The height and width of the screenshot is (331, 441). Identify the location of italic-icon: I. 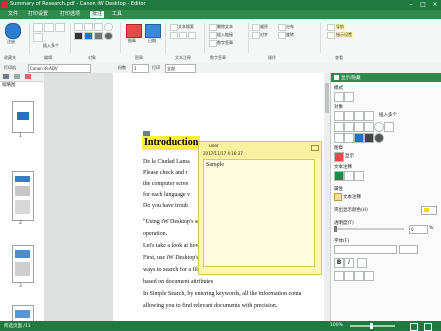
(349, 263).